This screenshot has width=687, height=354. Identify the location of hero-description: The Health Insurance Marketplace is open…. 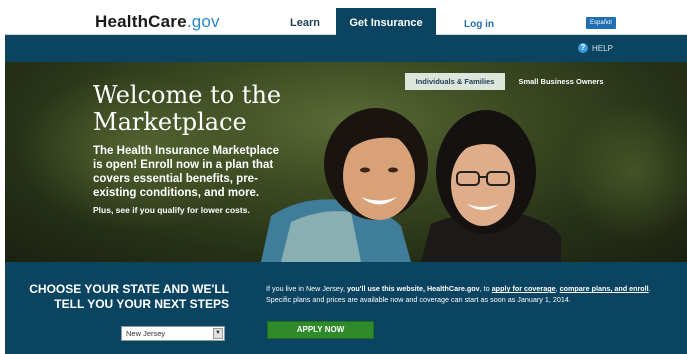
(186, 172).